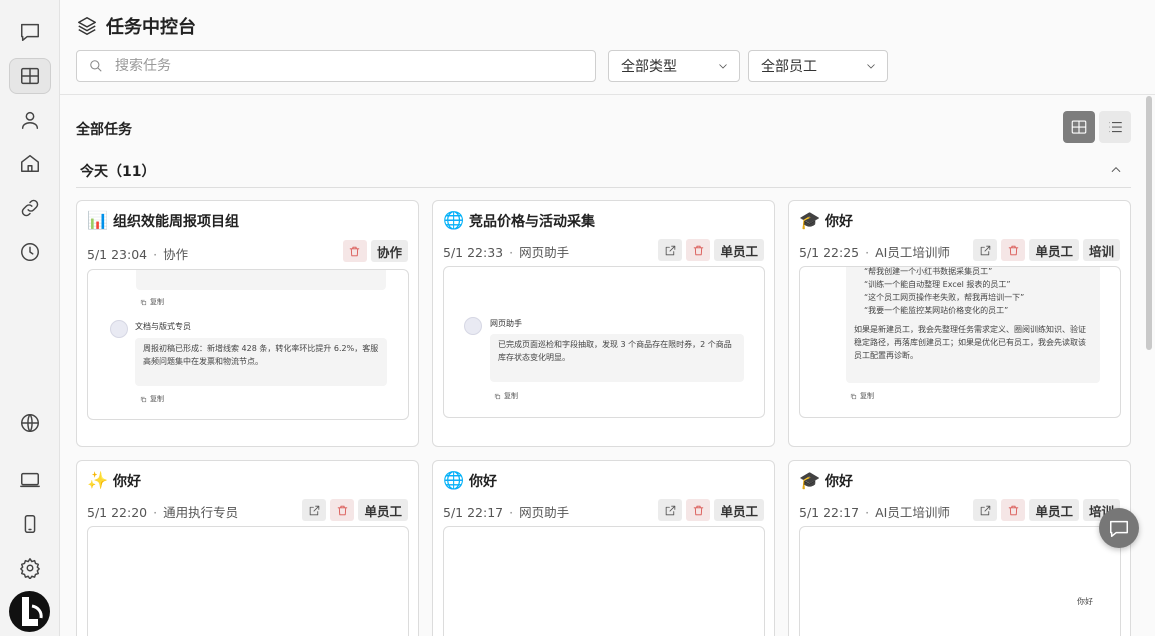  Describe the element at coordinates (603, 548) in the screenshot. I see `task-card: 🌐 你好 5/1 22:17 · 网页助手 单员工` at that location.